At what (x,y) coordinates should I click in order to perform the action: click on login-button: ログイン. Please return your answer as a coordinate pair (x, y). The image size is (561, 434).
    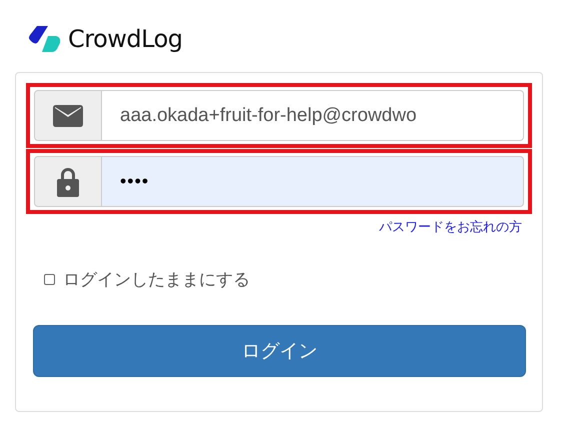
    Looking at the image, I should click on (279, 351).